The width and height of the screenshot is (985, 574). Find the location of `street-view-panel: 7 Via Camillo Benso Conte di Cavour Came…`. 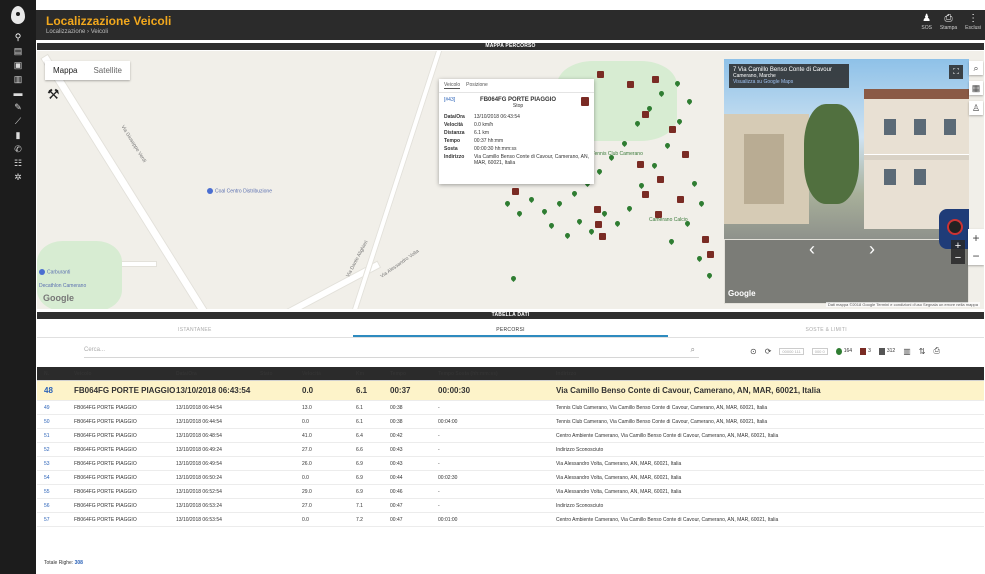

street-view-panel: 7 Via Camillo Benso Conte di Cavour Came… is located at coordinates (846, 181).